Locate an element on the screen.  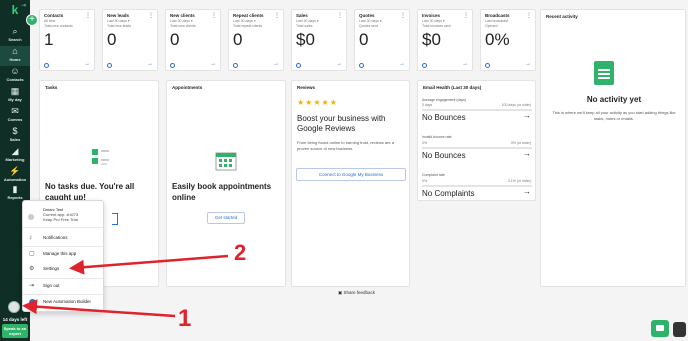
menu-item-label: New Automation Builder is located at coordinates (67, 301).